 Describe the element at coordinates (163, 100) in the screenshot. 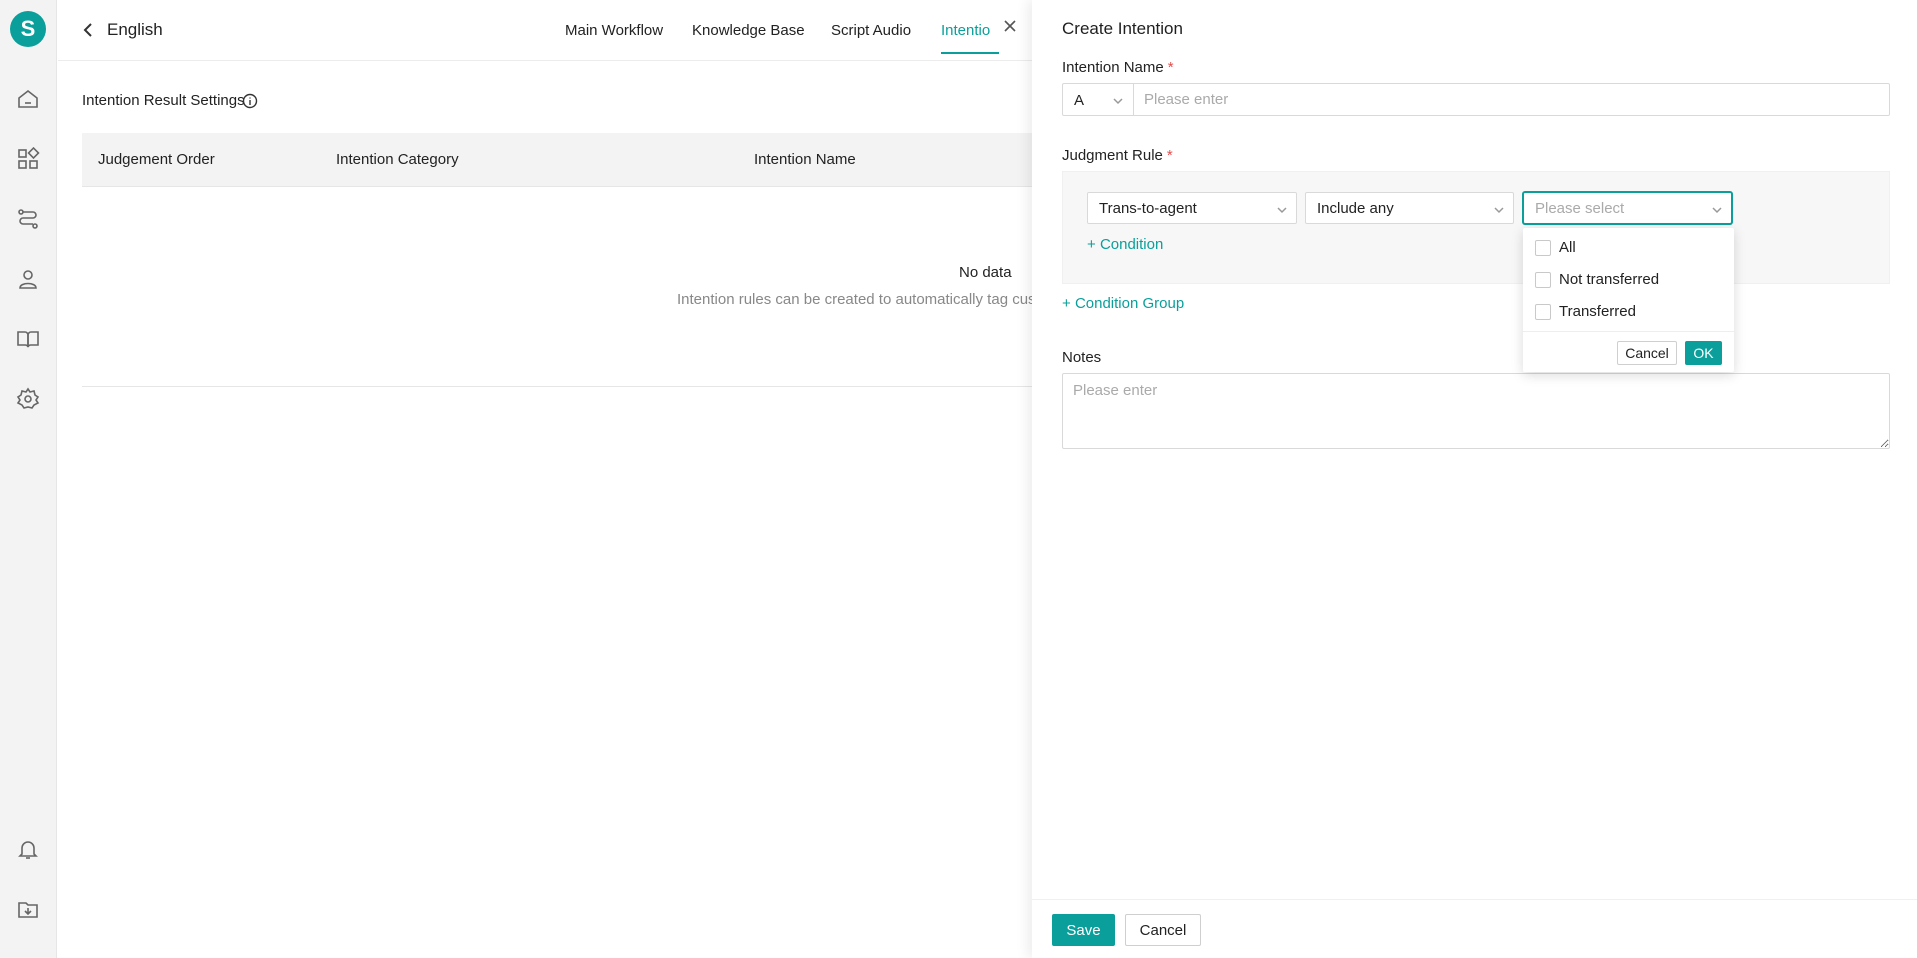

I see `section-title: Intention Result Settings` at that location.